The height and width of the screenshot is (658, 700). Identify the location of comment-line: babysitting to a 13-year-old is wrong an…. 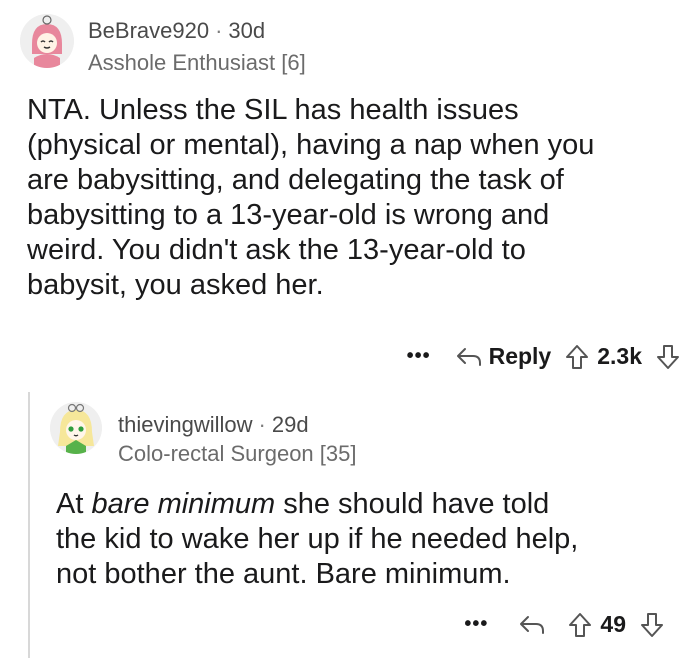
(288, 215).